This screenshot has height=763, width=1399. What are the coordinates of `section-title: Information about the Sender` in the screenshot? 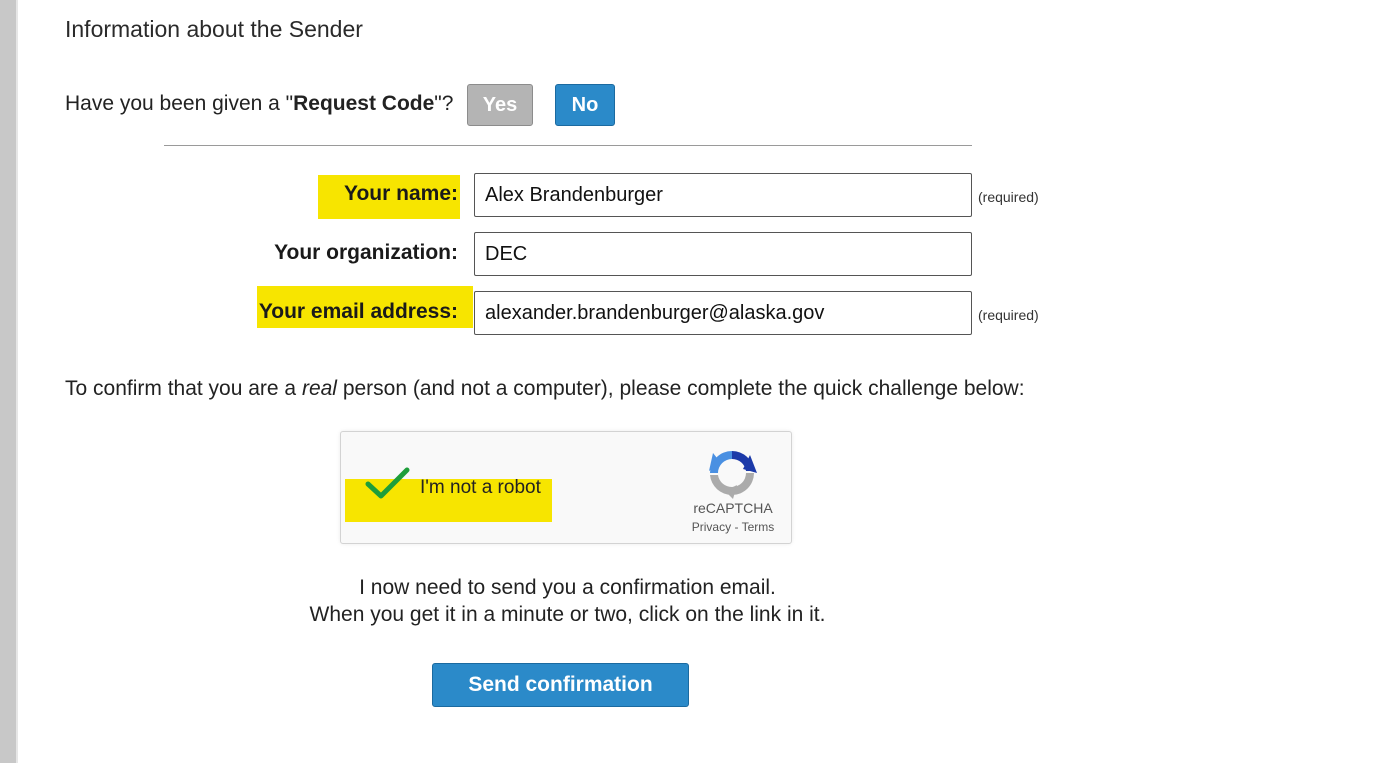 It's located at (214, 29).